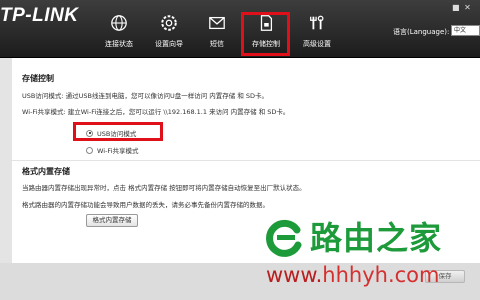 The image size is (480, 300). I want to click on language-select: 中文, so click(465, 30).